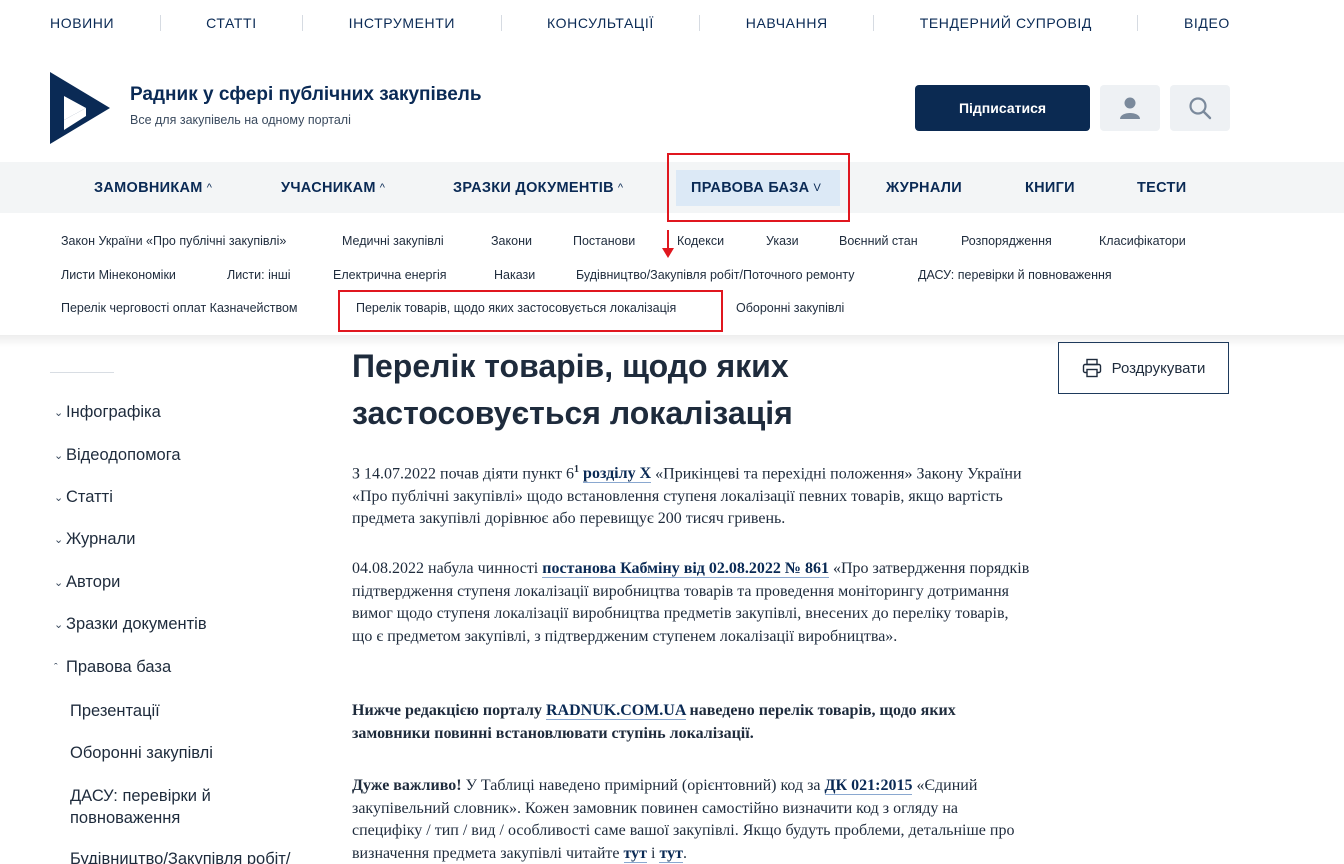  Describe the element at coordinates (1015, 275) in the screenshot. I see `submenu-item: ДАСУ: перевірки й повноваження` at that location.